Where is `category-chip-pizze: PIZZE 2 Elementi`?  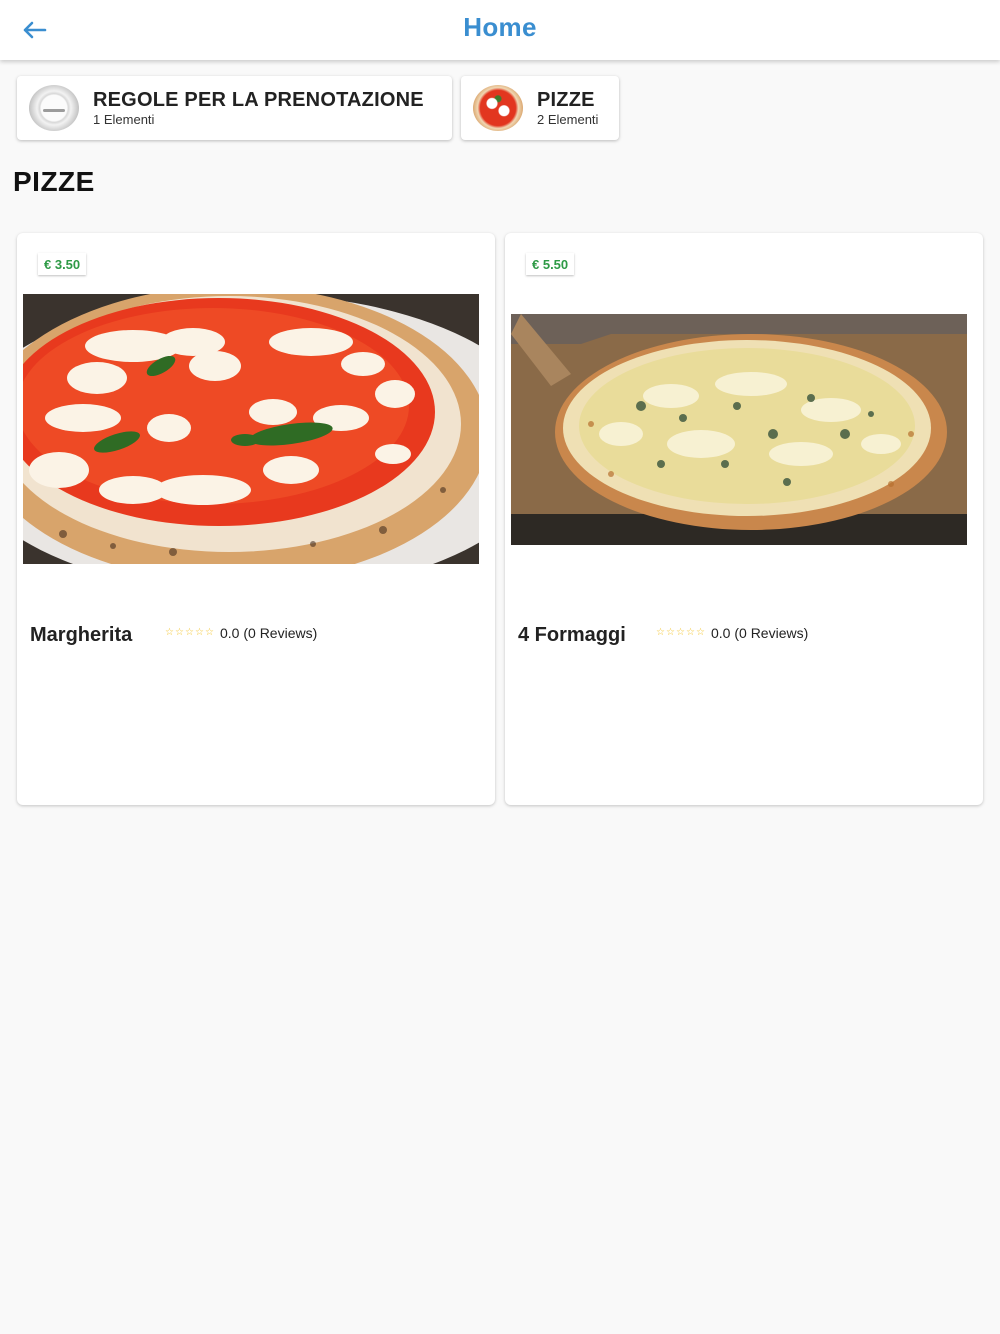
category-chip-pizze: PIZZE 2 Elementi is located at coordinates (540, 108).